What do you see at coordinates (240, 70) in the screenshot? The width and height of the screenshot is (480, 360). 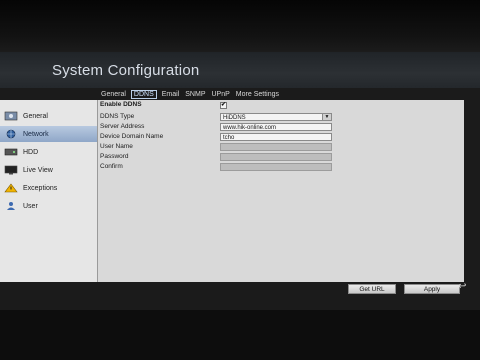 I see `header-band: System Configuration` at bounding box center [240, 70].